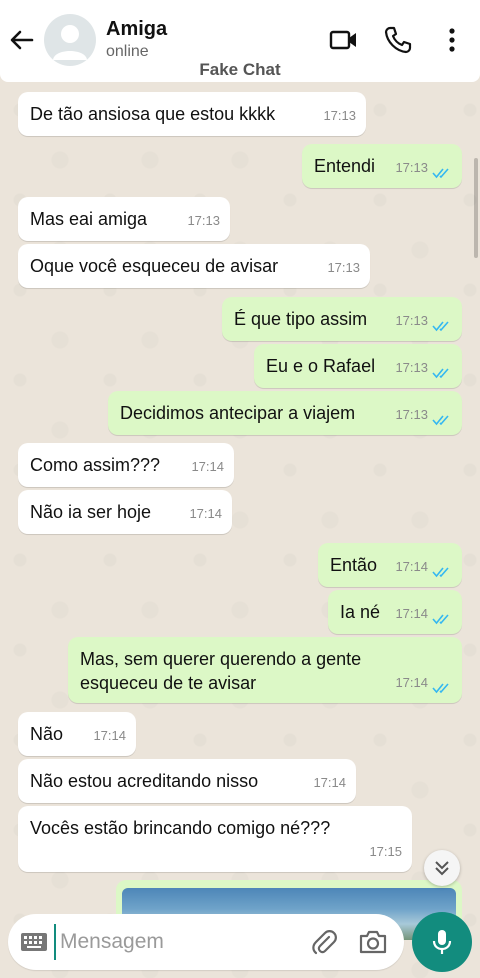  I want to click on scroll-to-bottom-button, so click(442, 868).